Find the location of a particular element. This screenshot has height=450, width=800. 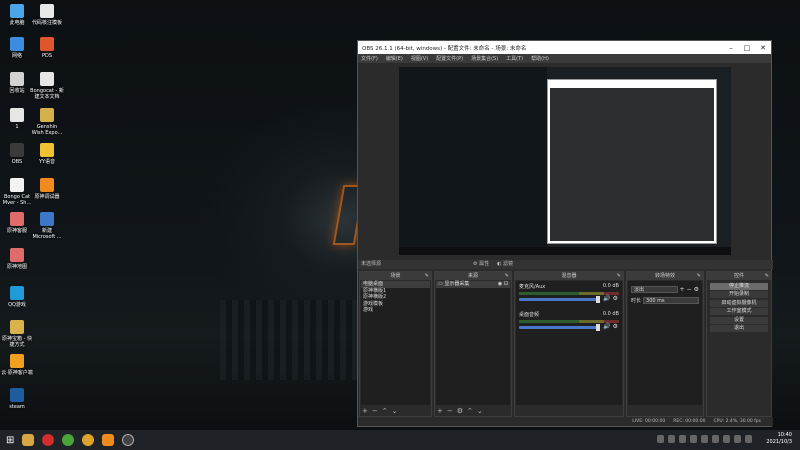

filters-button: ◐ 滤镜 is located at coordinates (505, 264).